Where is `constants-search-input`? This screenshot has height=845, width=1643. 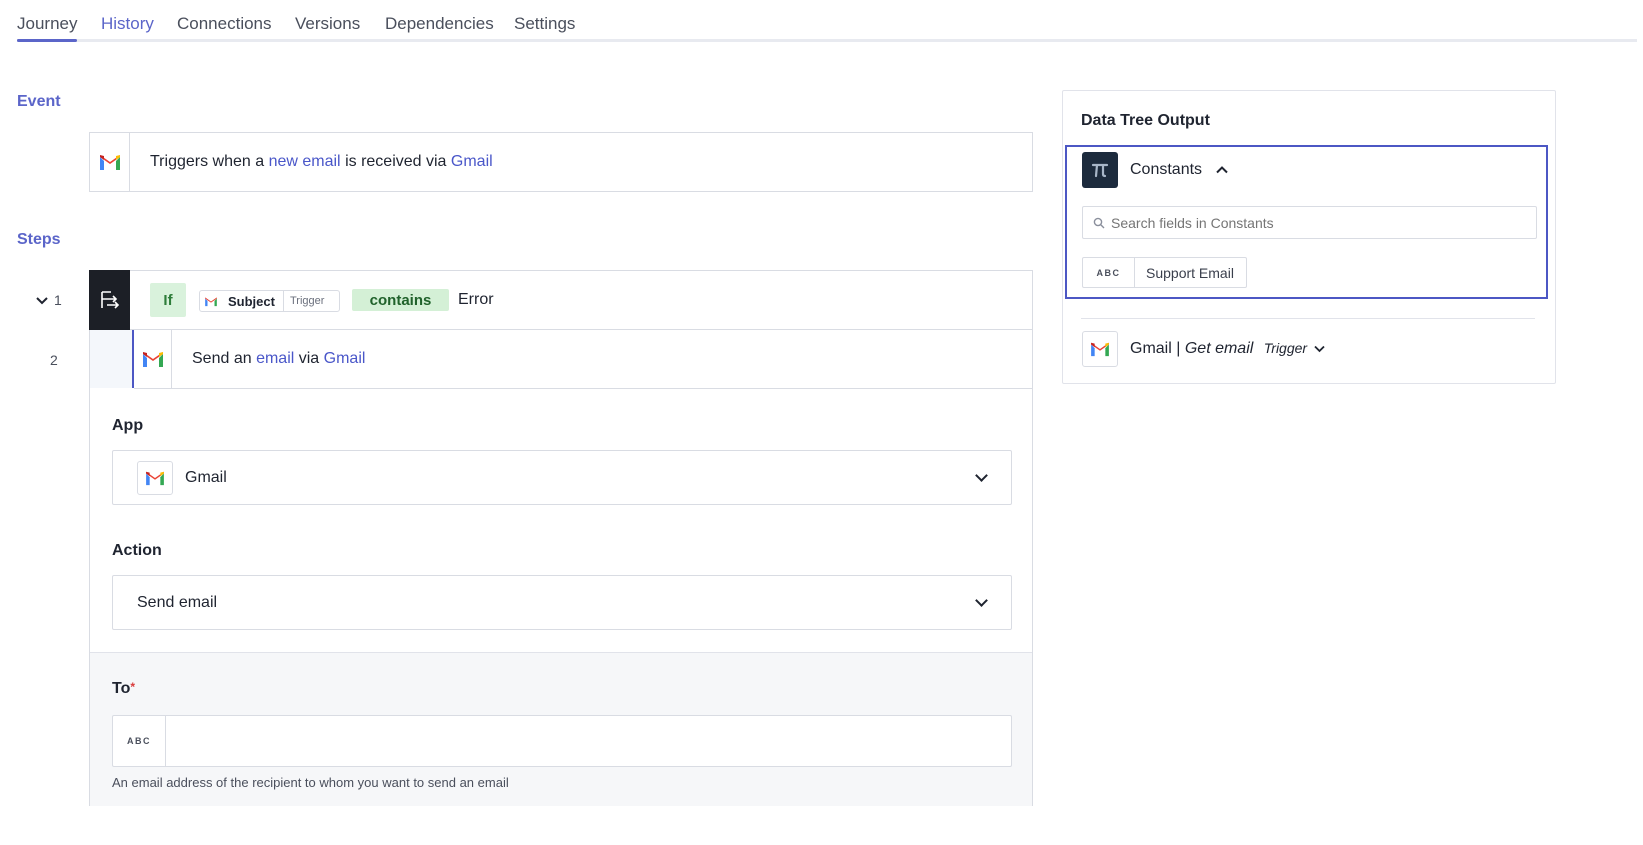 constants-search-input is located at coordinates (1321, 222).